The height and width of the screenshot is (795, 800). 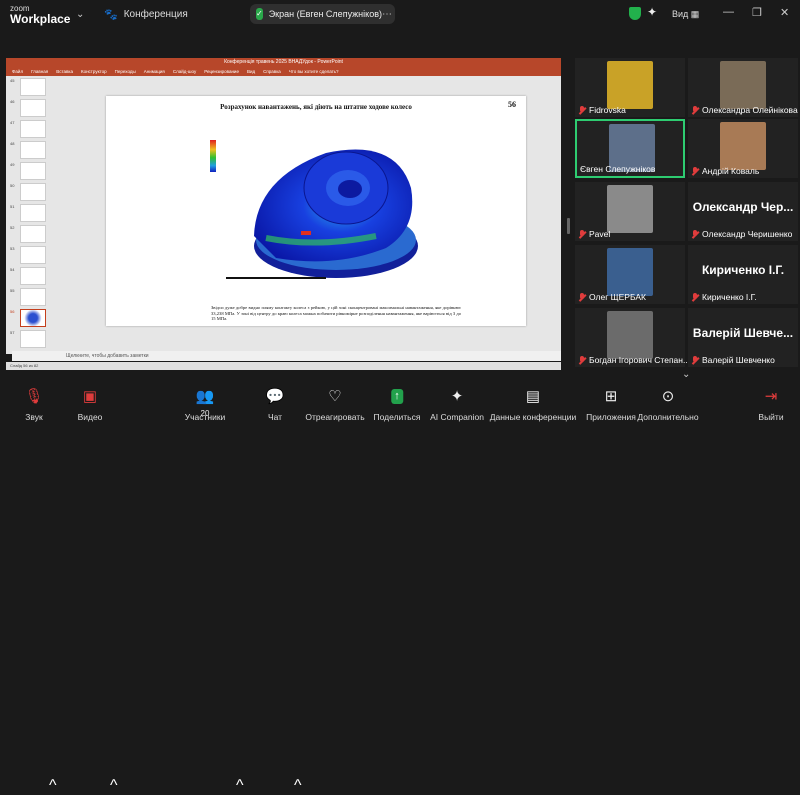 I want to click on slide-thumb: 52, so click(x=28, y=235).